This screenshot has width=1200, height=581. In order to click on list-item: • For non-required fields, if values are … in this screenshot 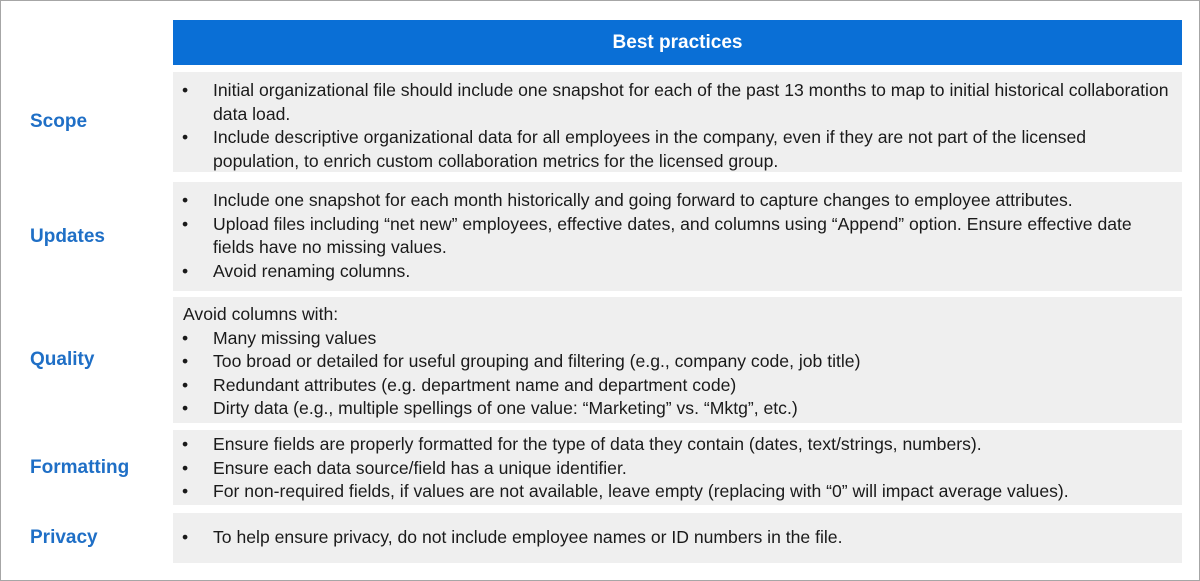, I will do `click(625, 491)`.